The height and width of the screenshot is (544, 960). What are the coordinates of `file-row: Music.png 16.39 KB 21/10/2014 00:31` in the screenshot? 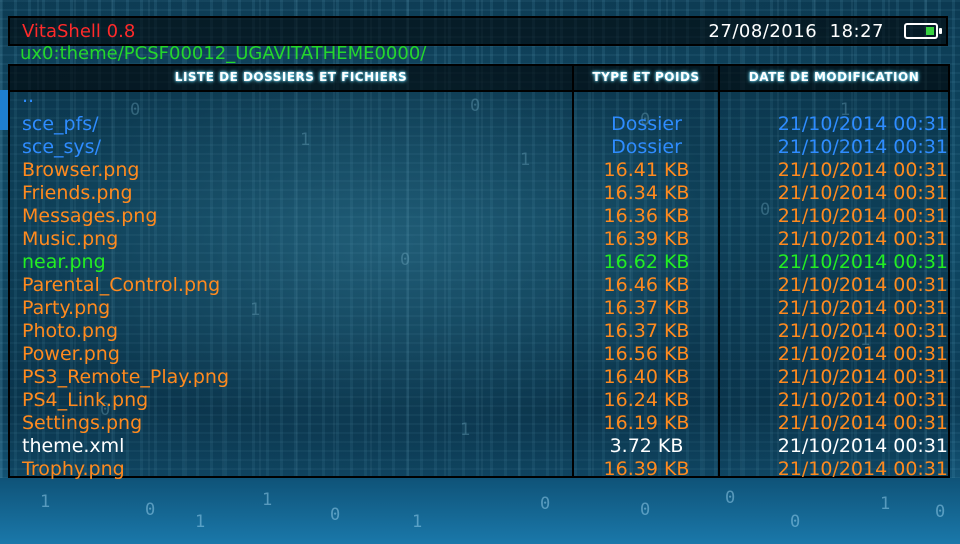 It's located at (479, 239).